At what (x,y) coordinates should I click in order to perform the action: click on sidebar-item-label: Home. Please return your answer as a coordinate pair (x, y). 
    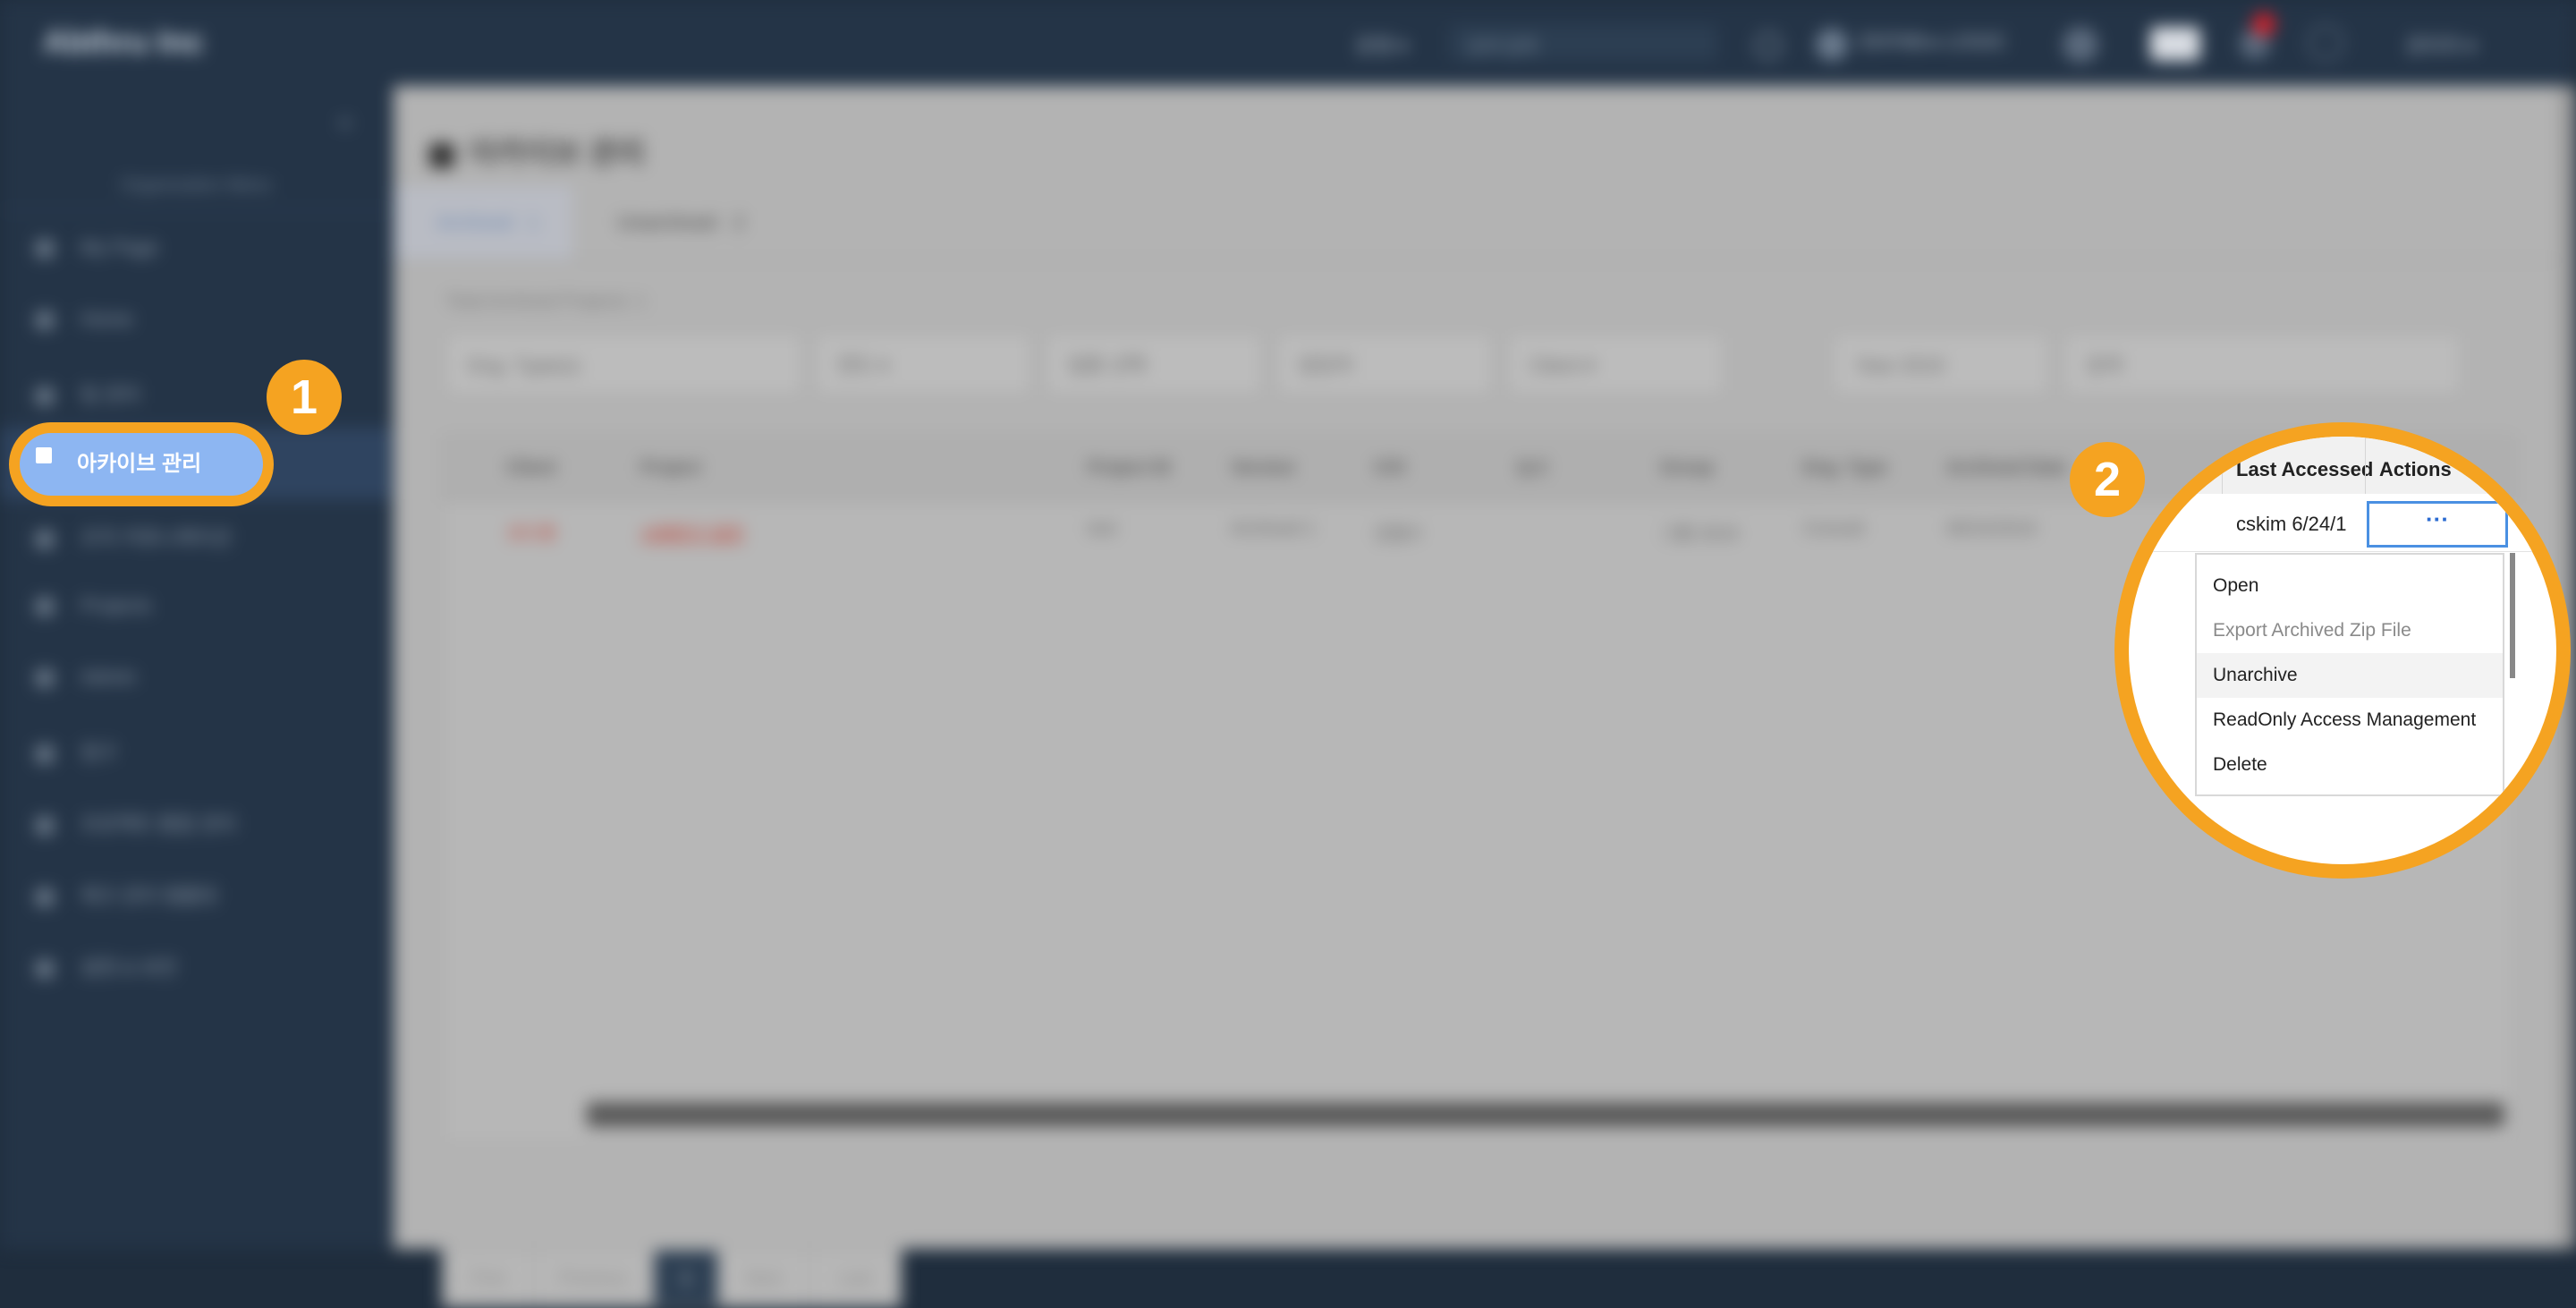
    Looking at the image, I should click on (106, 319).